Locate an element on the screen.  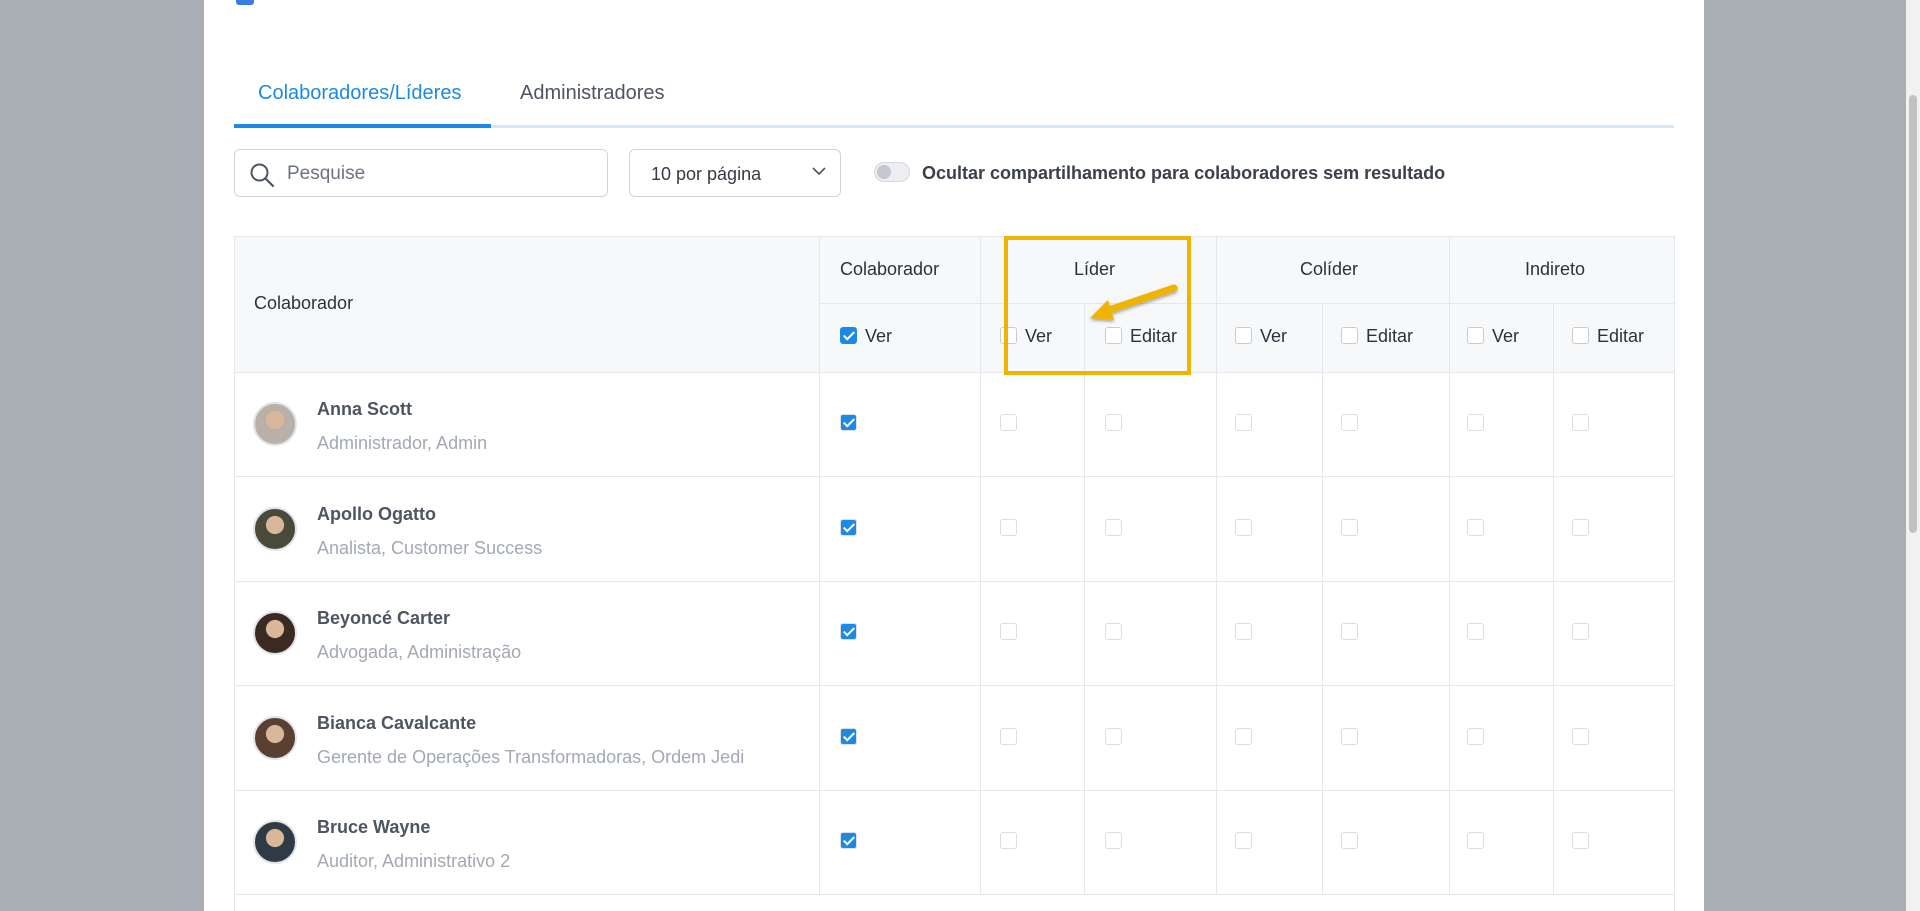
collaborator-name: Bruce Wayne is located at coordinates (374, 827).